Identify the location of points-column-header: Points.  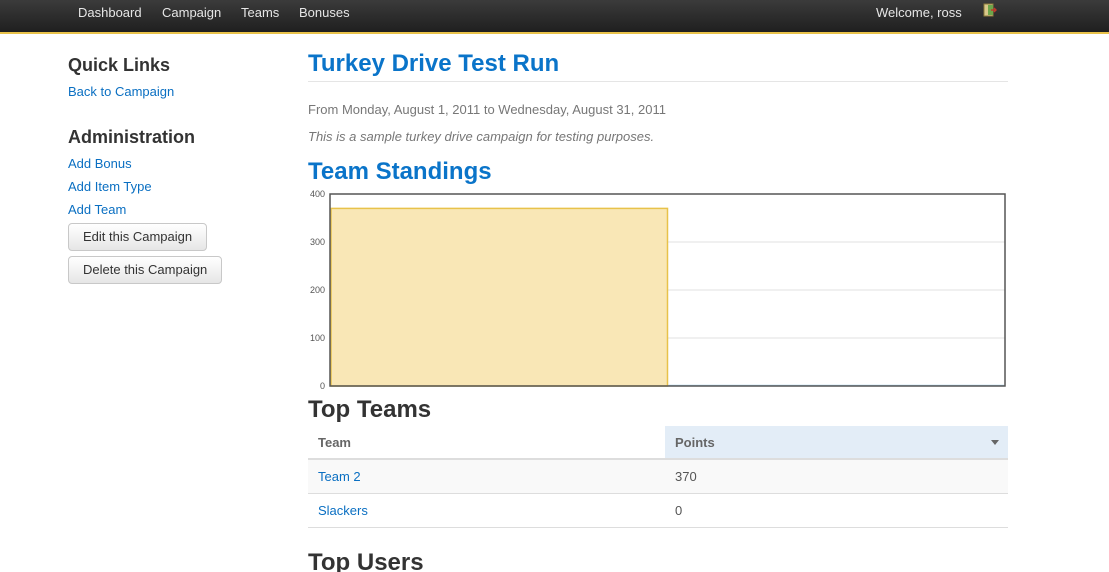
(836, 443).